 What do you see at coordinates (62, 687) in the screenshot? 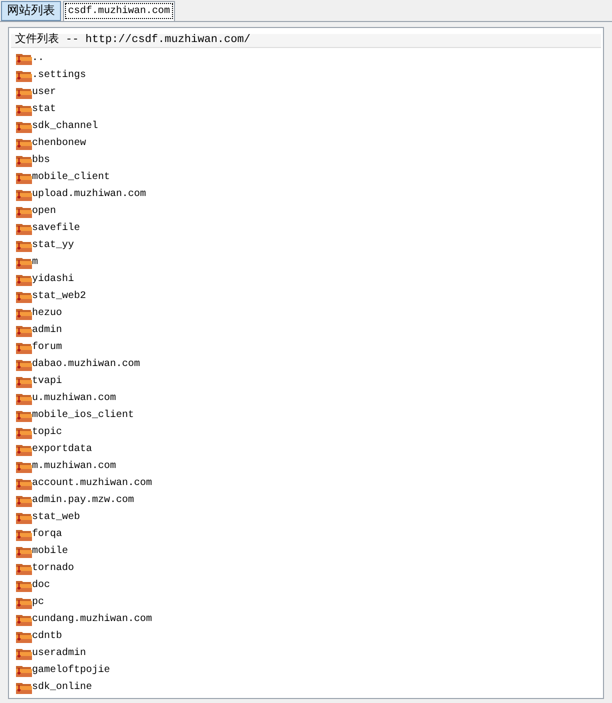
I see `folder-name: sdk_online` at bounding box center [62, 687].